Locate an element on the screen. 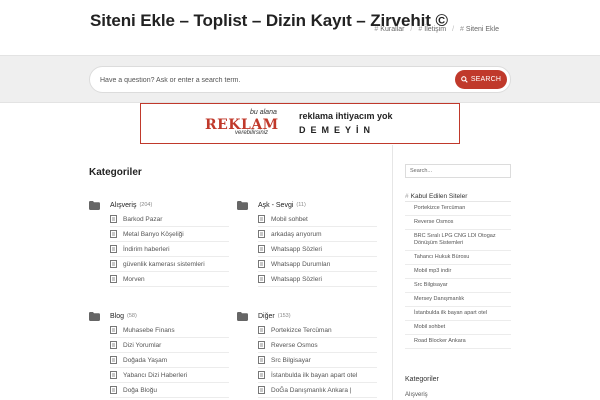  list-item-label: Mobil sohbet is located at coordinates (289, 219).